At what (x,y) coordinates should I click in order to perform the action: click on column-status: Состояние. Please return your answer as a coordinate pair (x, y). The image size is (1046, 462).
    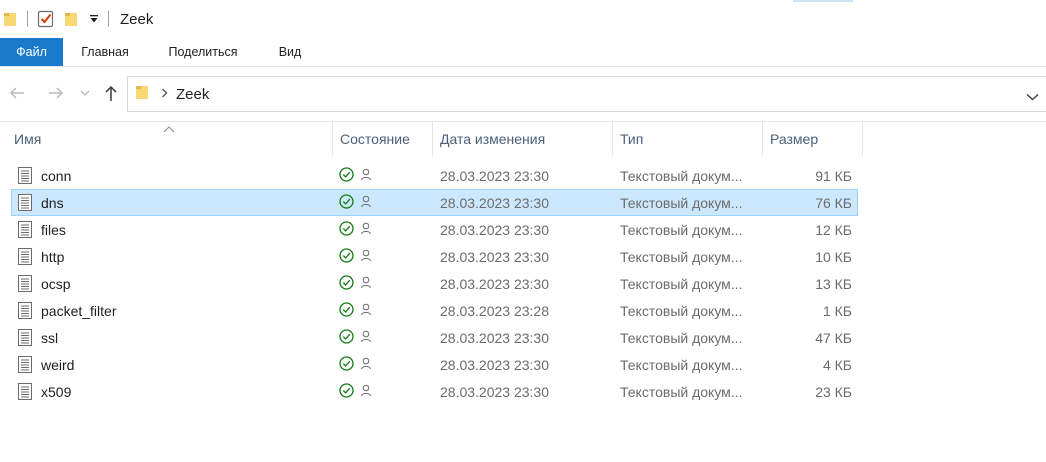
    Looking at the image, I should click on (383, 139).